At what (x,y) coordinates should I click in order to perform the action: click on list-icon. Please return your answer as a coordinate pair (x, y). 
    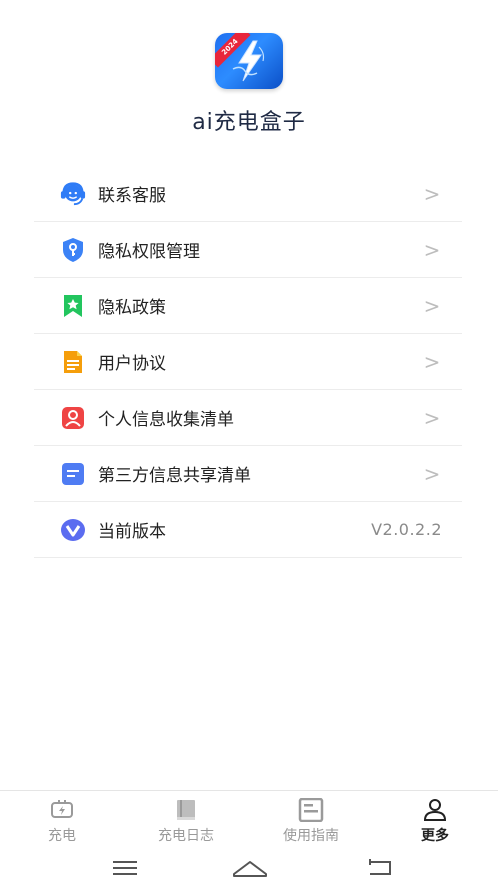
    Looking at the image, I should click on (73, 474).